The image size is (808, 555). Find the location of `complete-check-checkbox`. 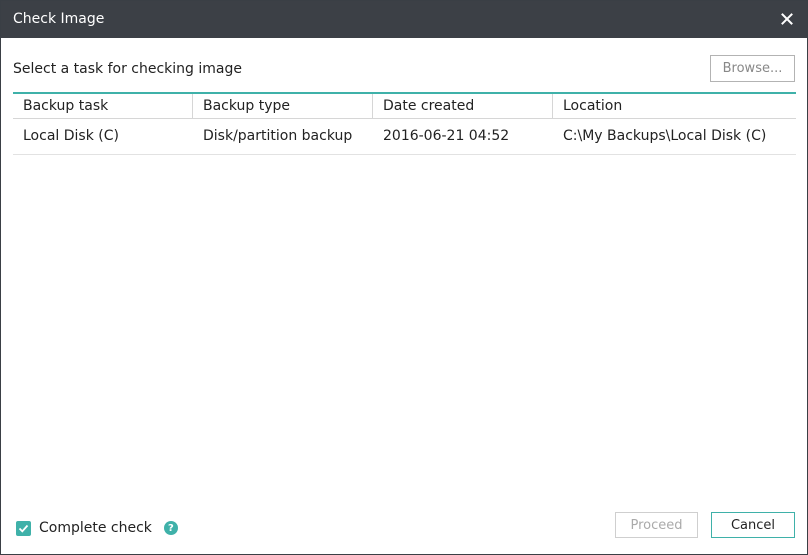

complete-check-checkbox is located at coordinates (23, 528).